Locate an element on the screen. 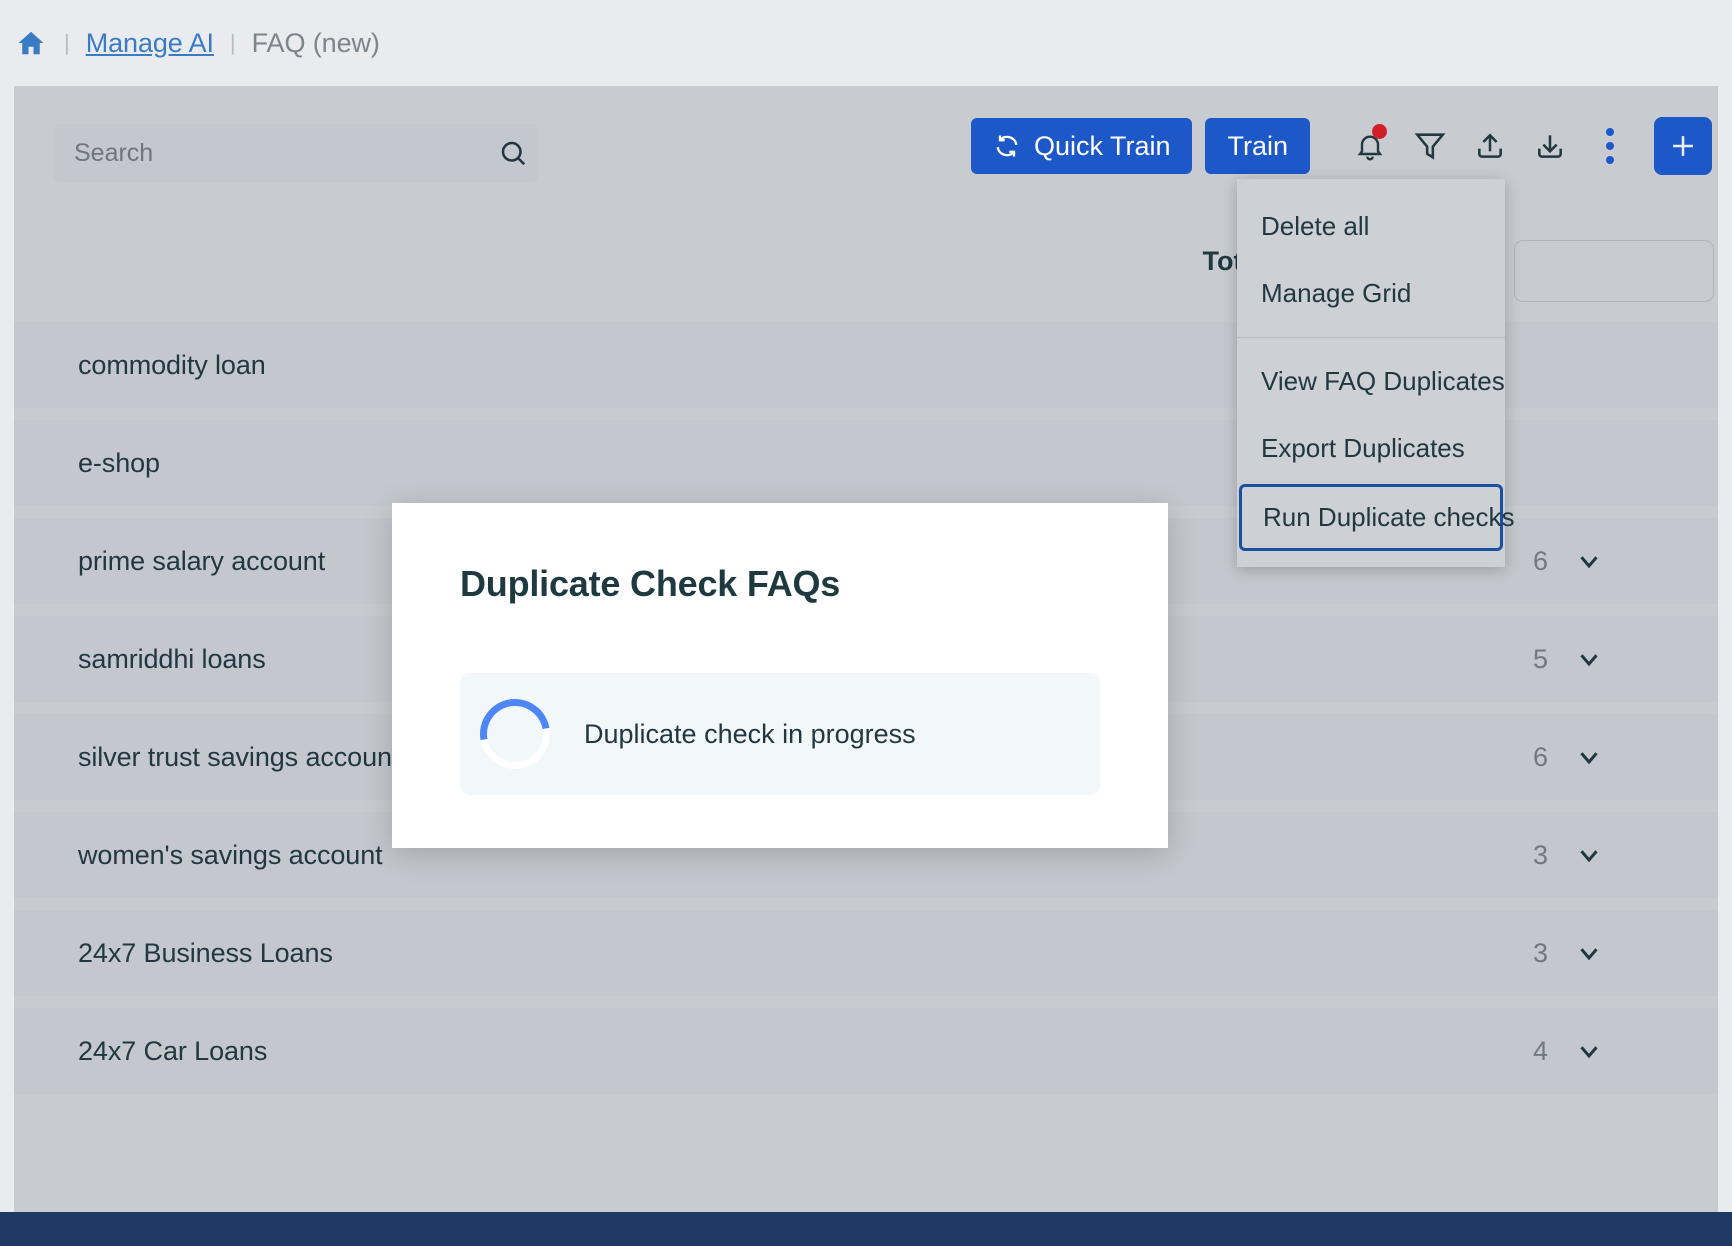 The width and height of the screenshot is (1732, 1246). toolbar-actions: Quick Train Train is located at coordinates (1341, 146).